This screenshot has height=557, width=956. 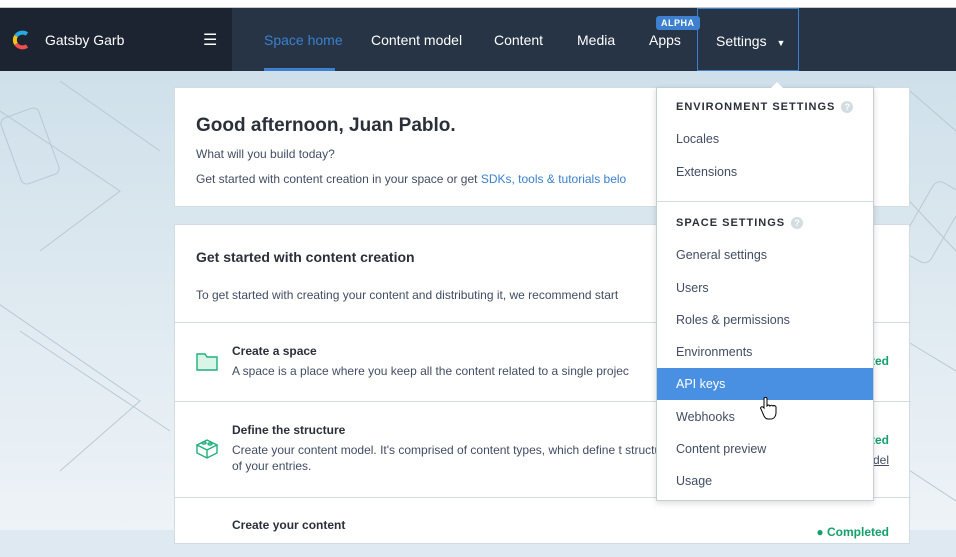 What do you see at coordinates (303, 40) in the screenshot?
I see `tab-space-home: Space home` at bounding box center [303, 40].